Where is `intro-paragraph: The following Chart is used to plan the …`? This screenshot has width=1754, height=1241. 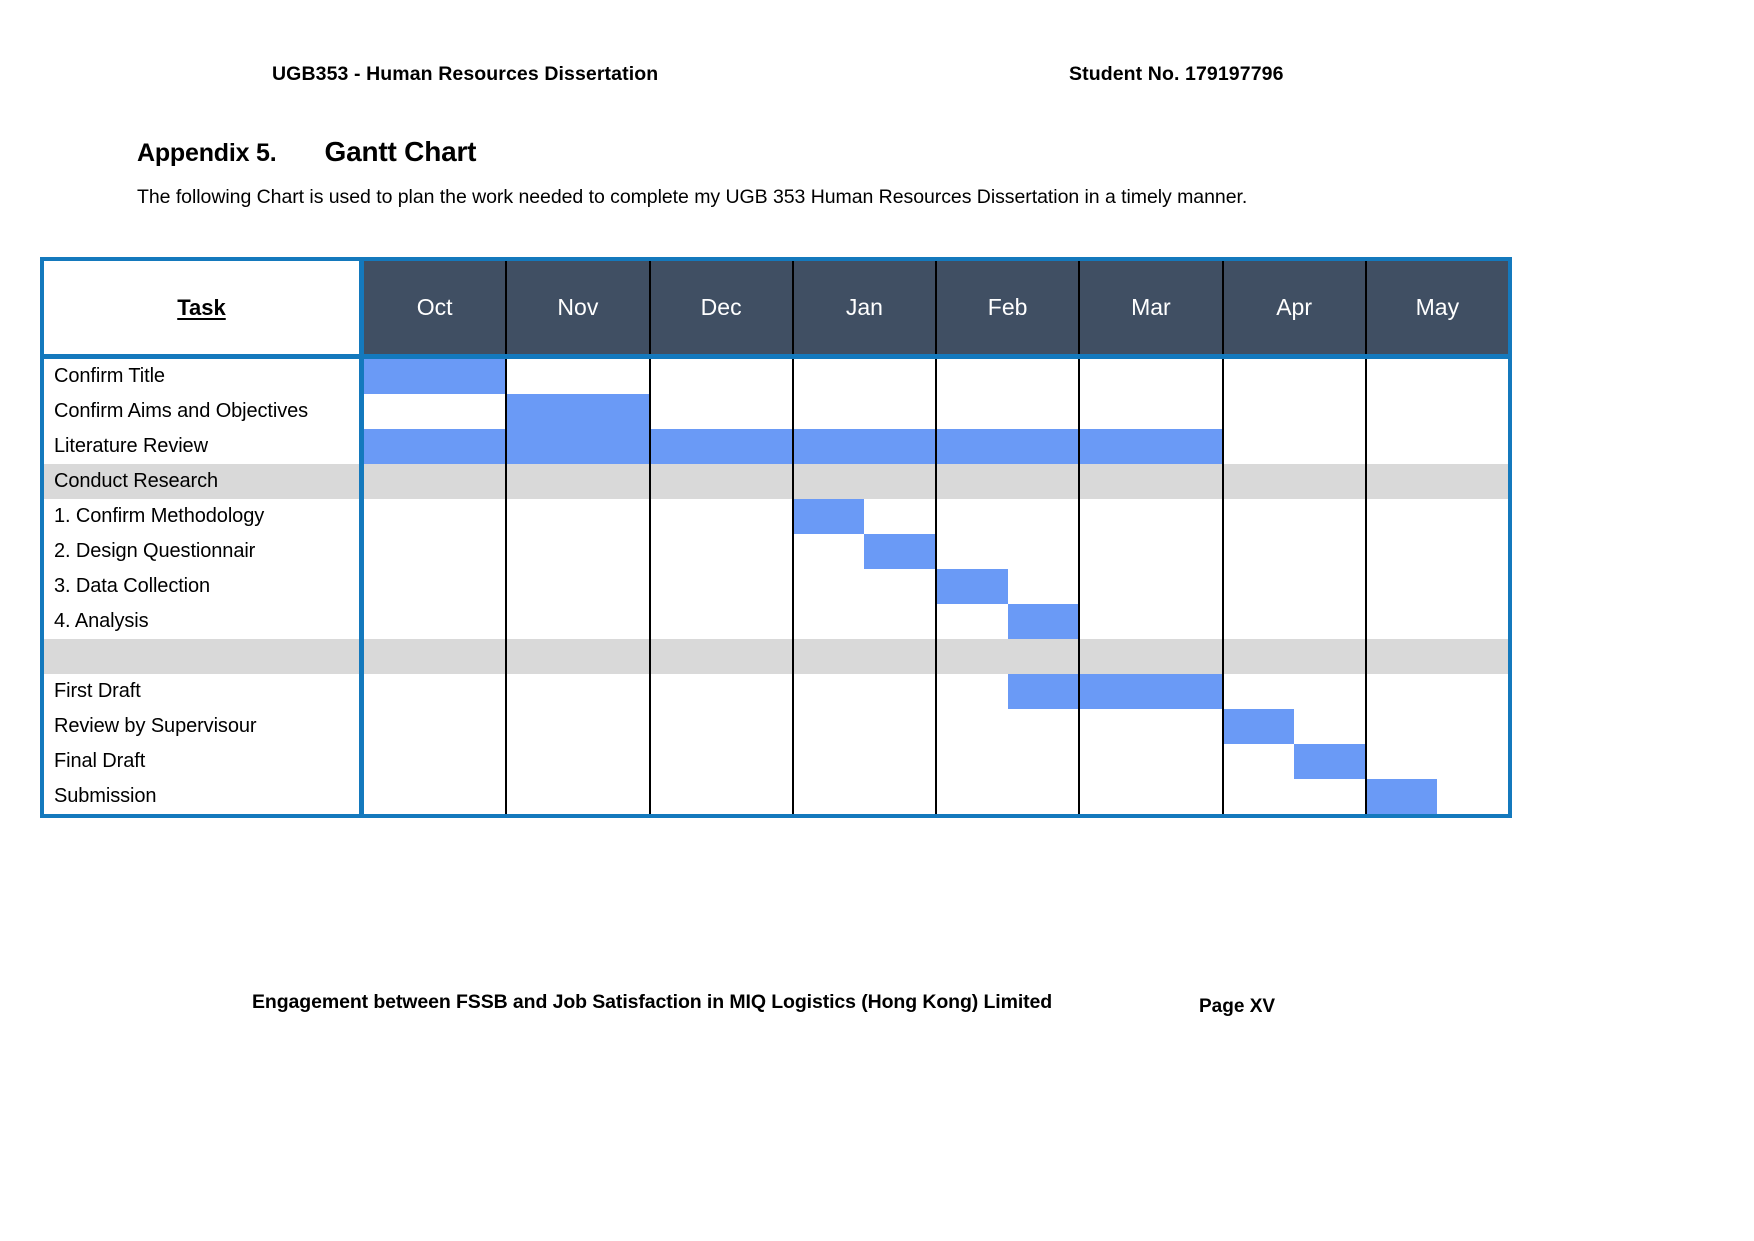
intro-paragraph: The following Chart is used to plan the … is located at coordinates (692, 197).